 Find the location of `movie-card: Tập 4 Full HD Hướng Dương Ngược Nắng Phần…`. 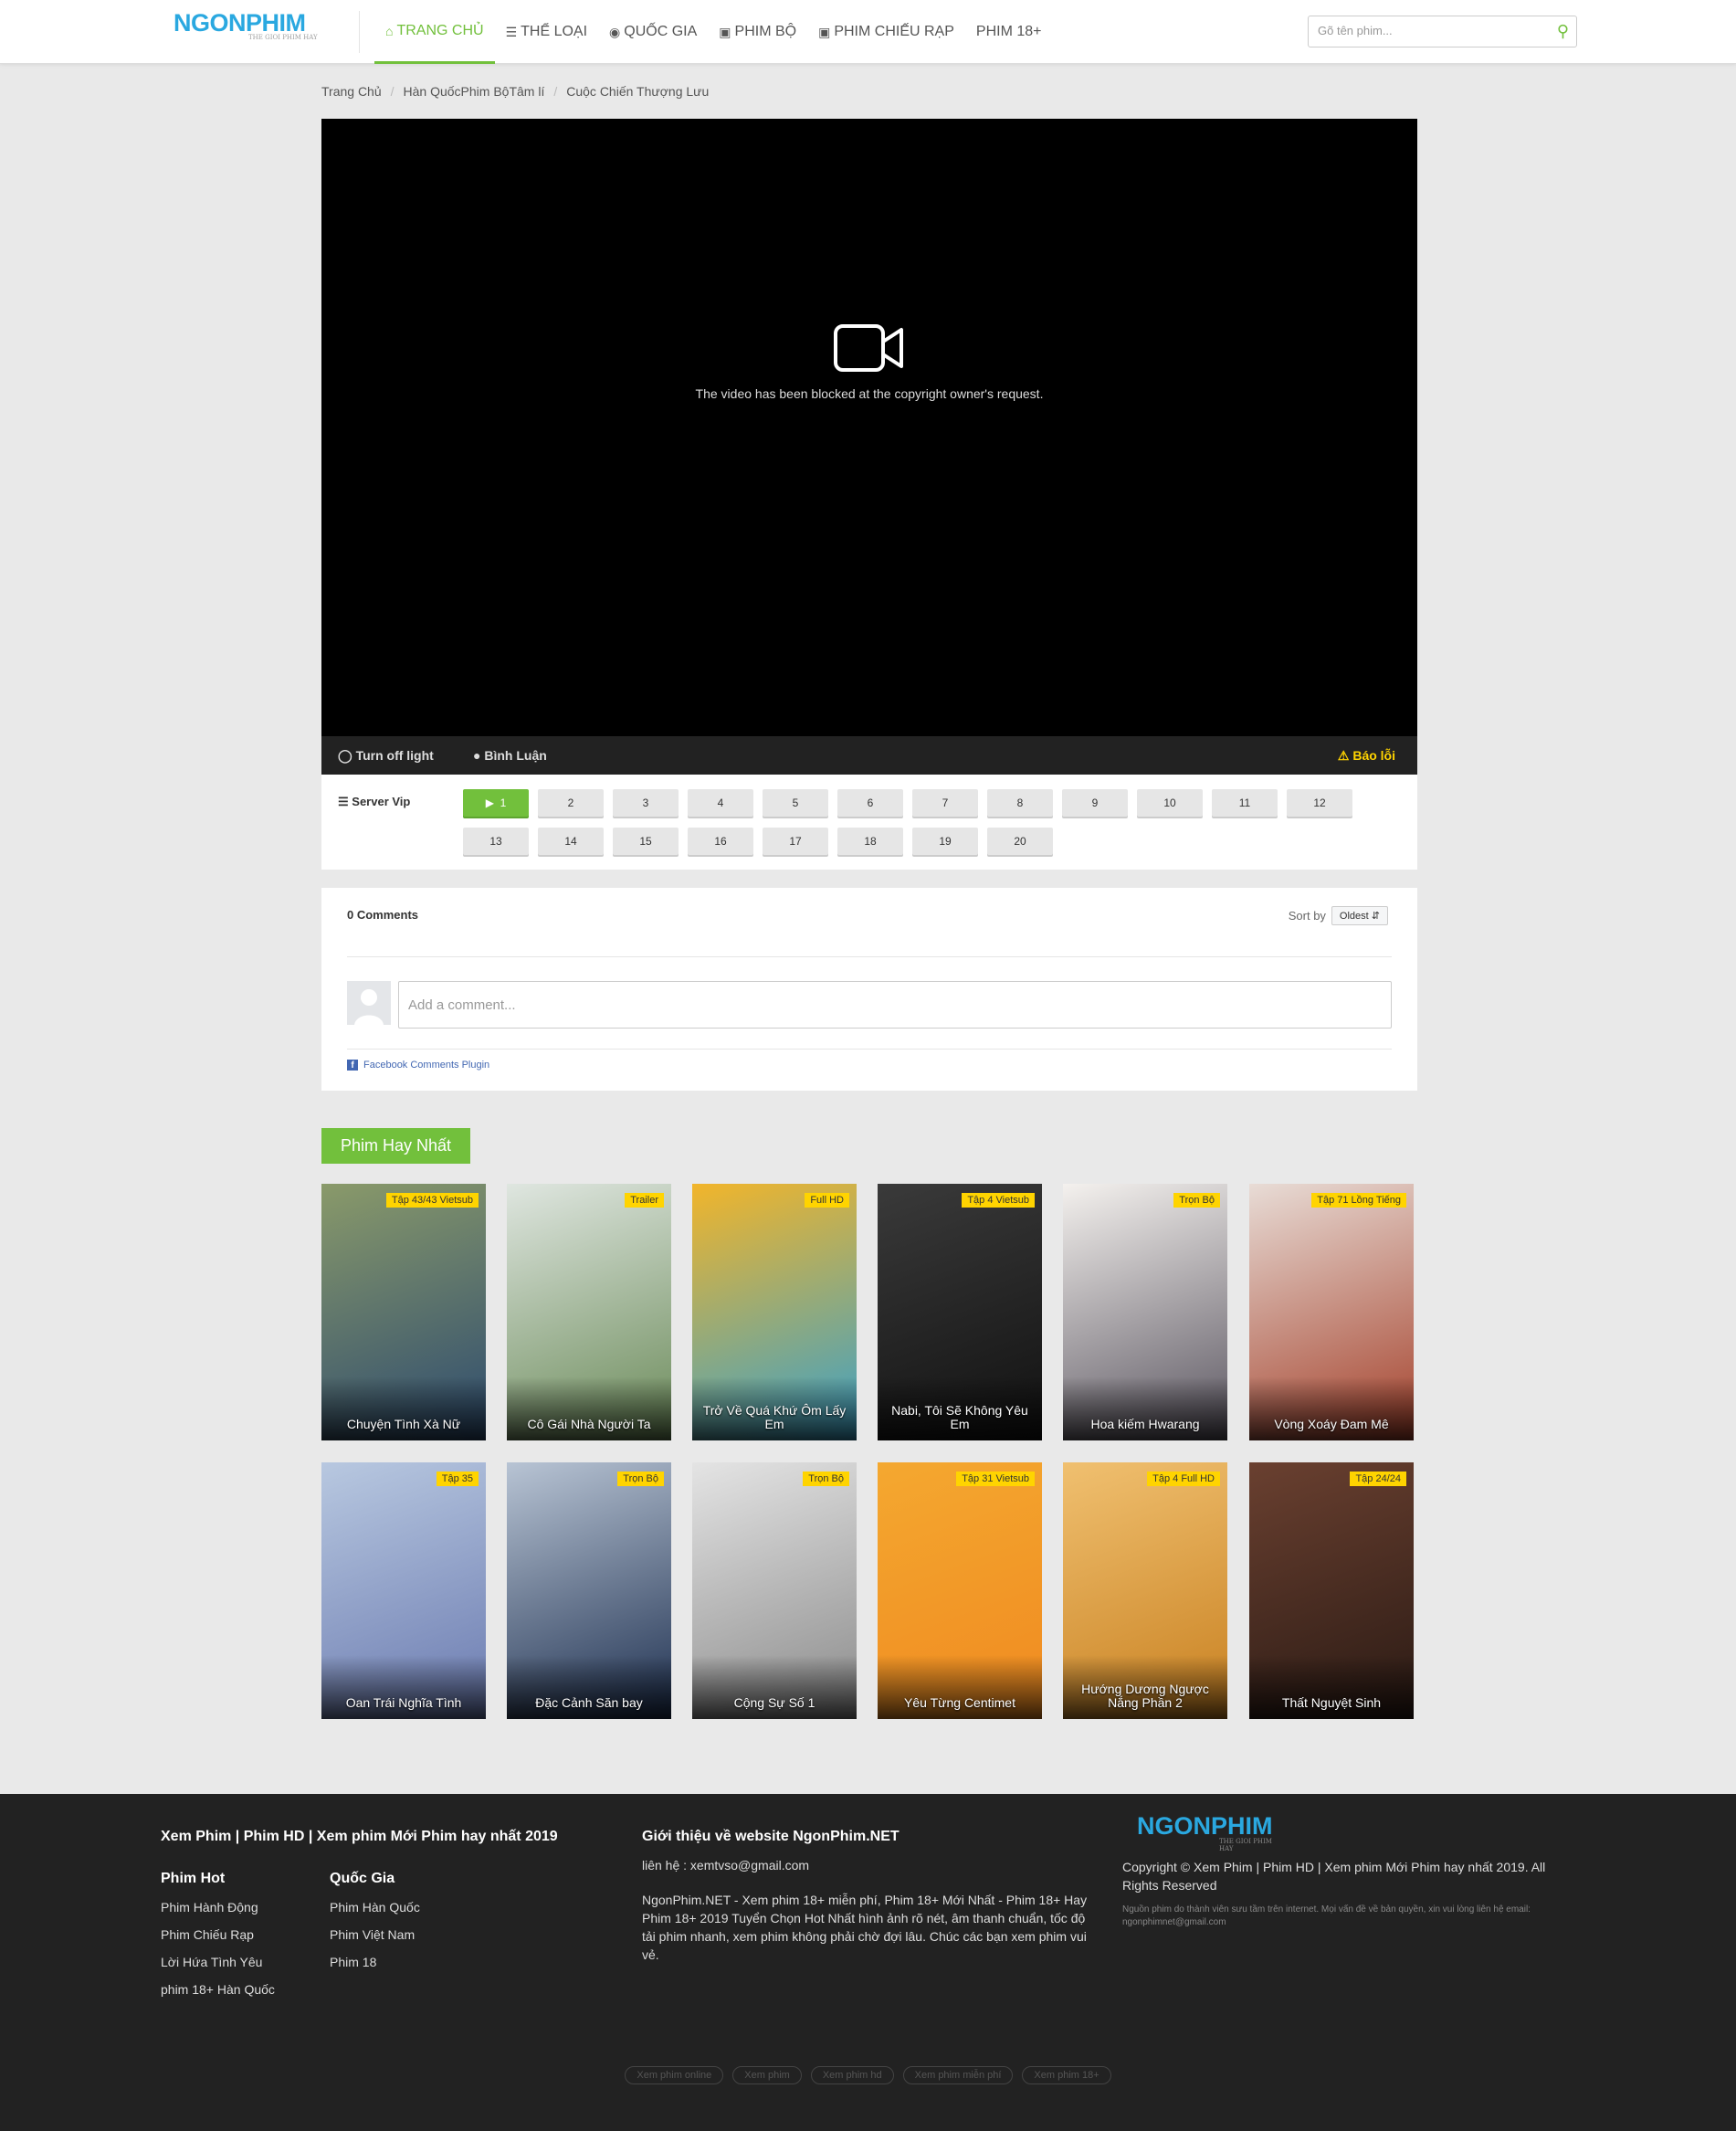

movie-card: Tập 4 Full HD Hướng Dương Ngược Nắng Phần… is located at coordinates (1145, 1590).